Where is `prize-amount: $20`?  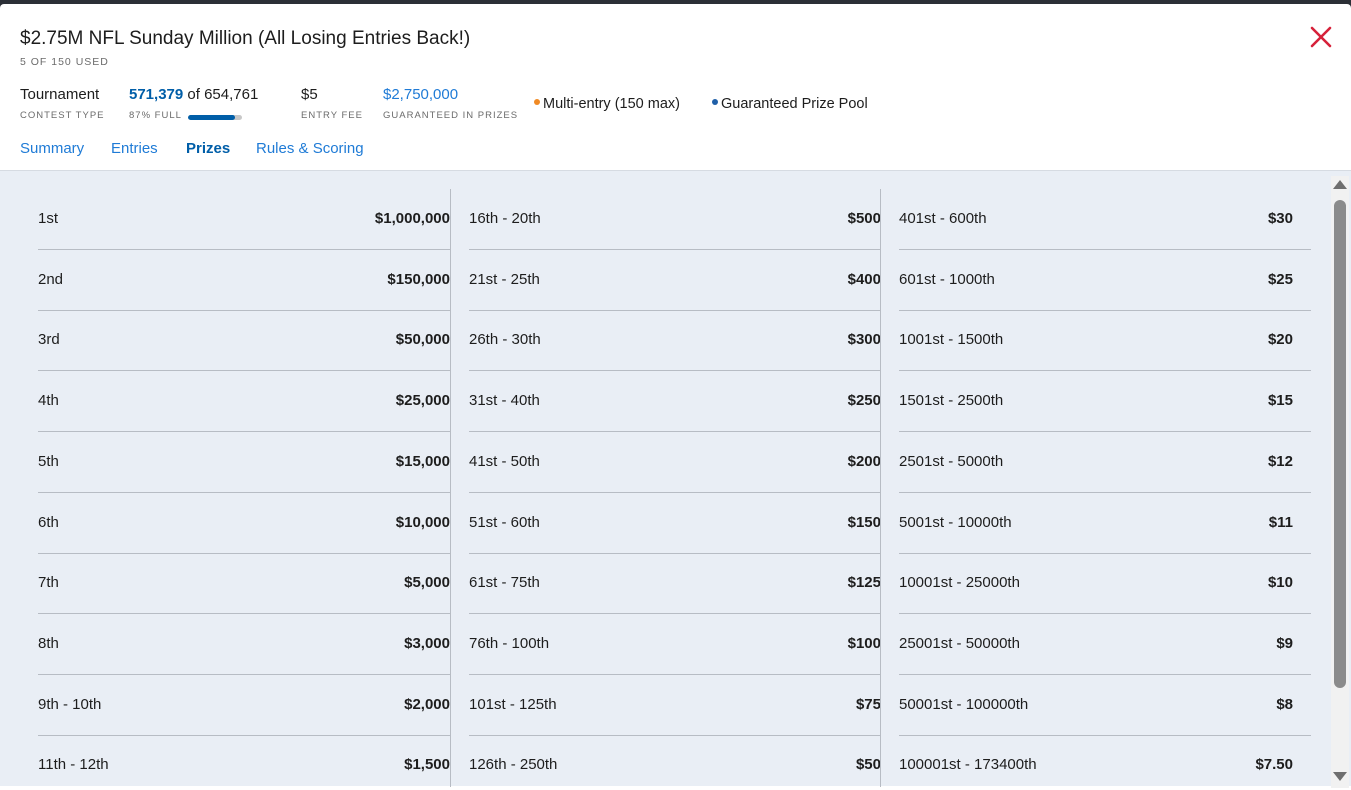
prize-amount: $20 is located at coordinates (1280, 340).